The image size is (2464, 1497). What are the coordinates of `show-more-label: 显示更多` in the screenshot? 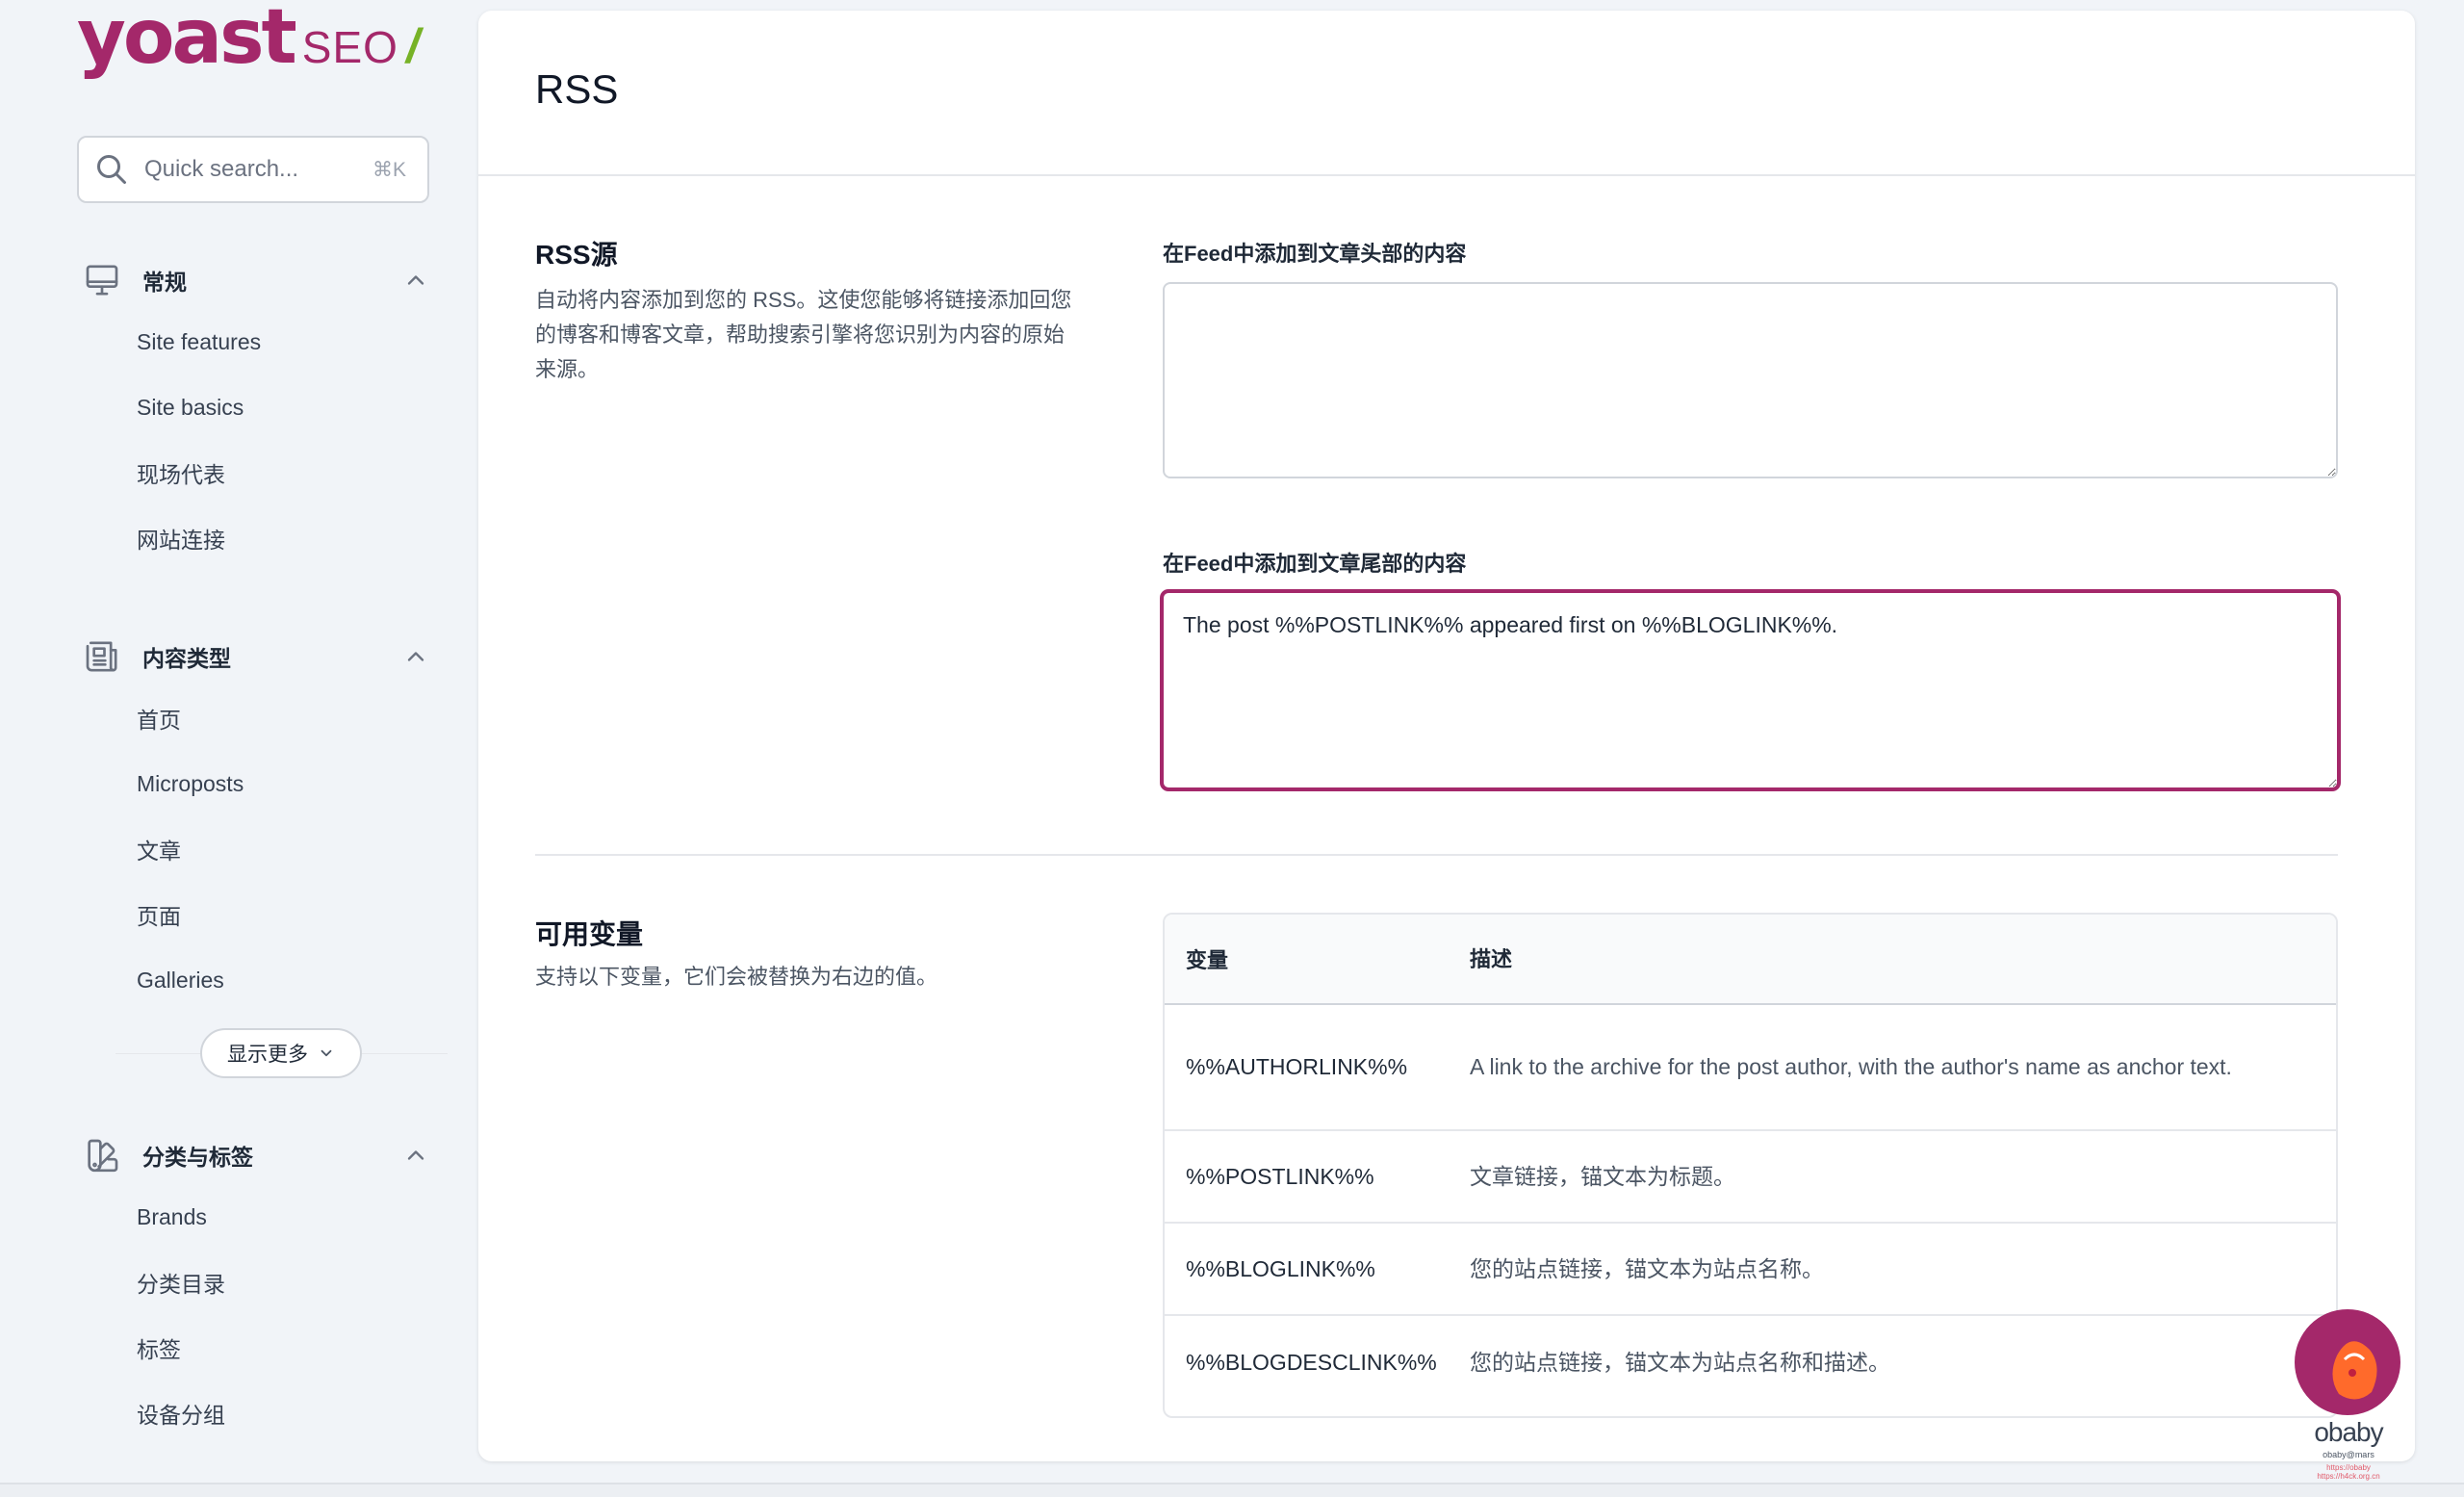 It's located at (267, 1055).